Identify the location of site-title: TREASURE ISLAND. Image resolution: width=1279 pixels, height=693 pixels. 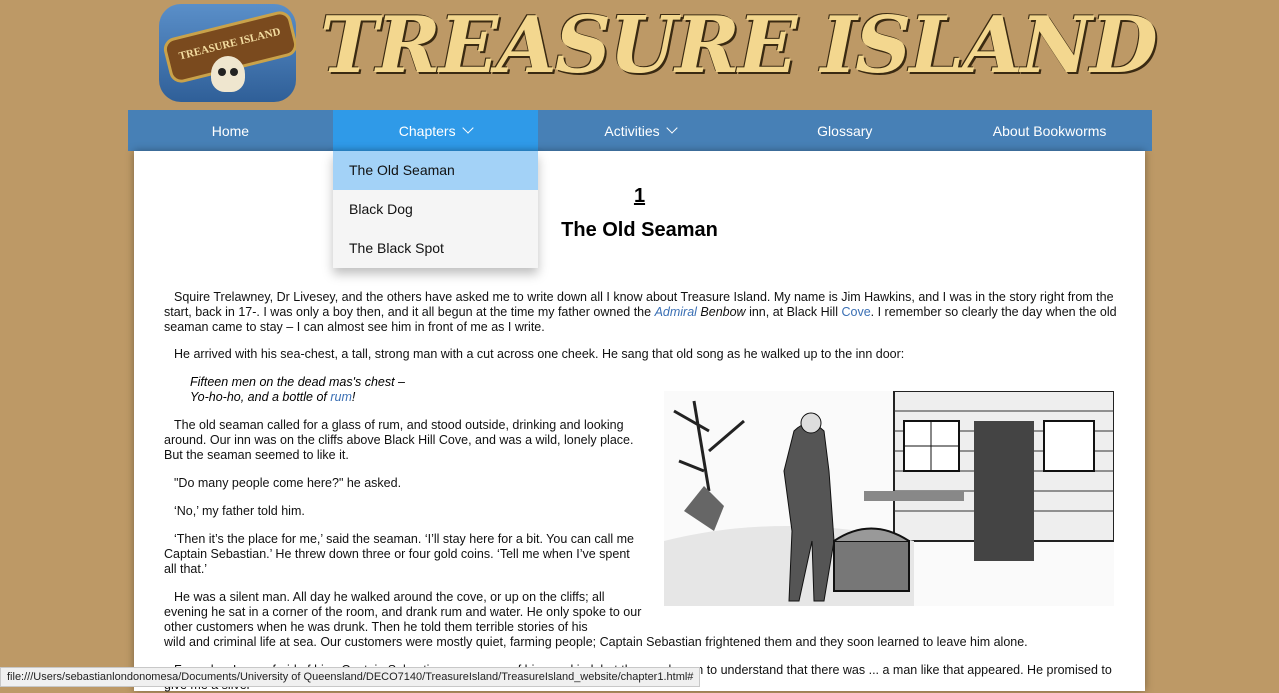
(739, 45).